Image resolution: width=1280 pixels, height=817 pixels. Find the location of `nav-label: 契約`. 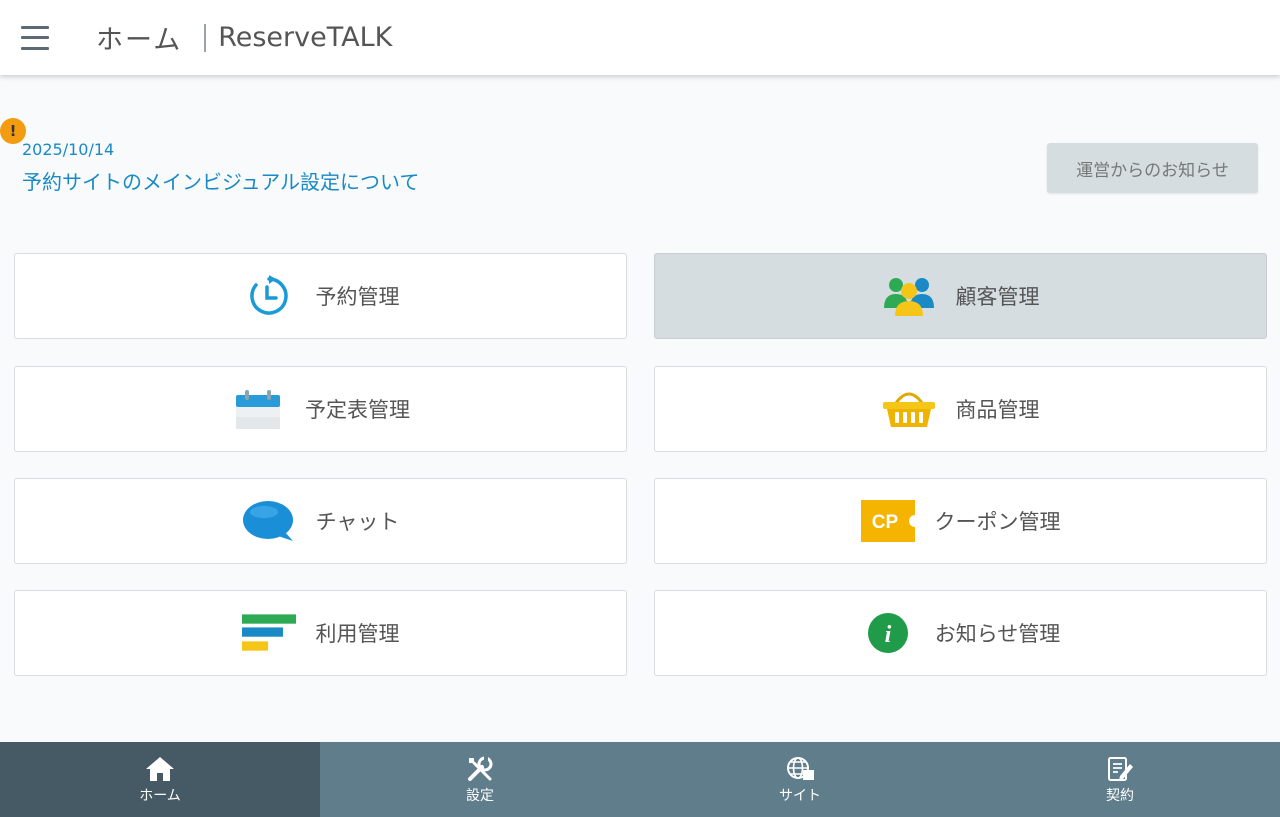

nav-label: 契約 is located at coordinates (1120, 795).